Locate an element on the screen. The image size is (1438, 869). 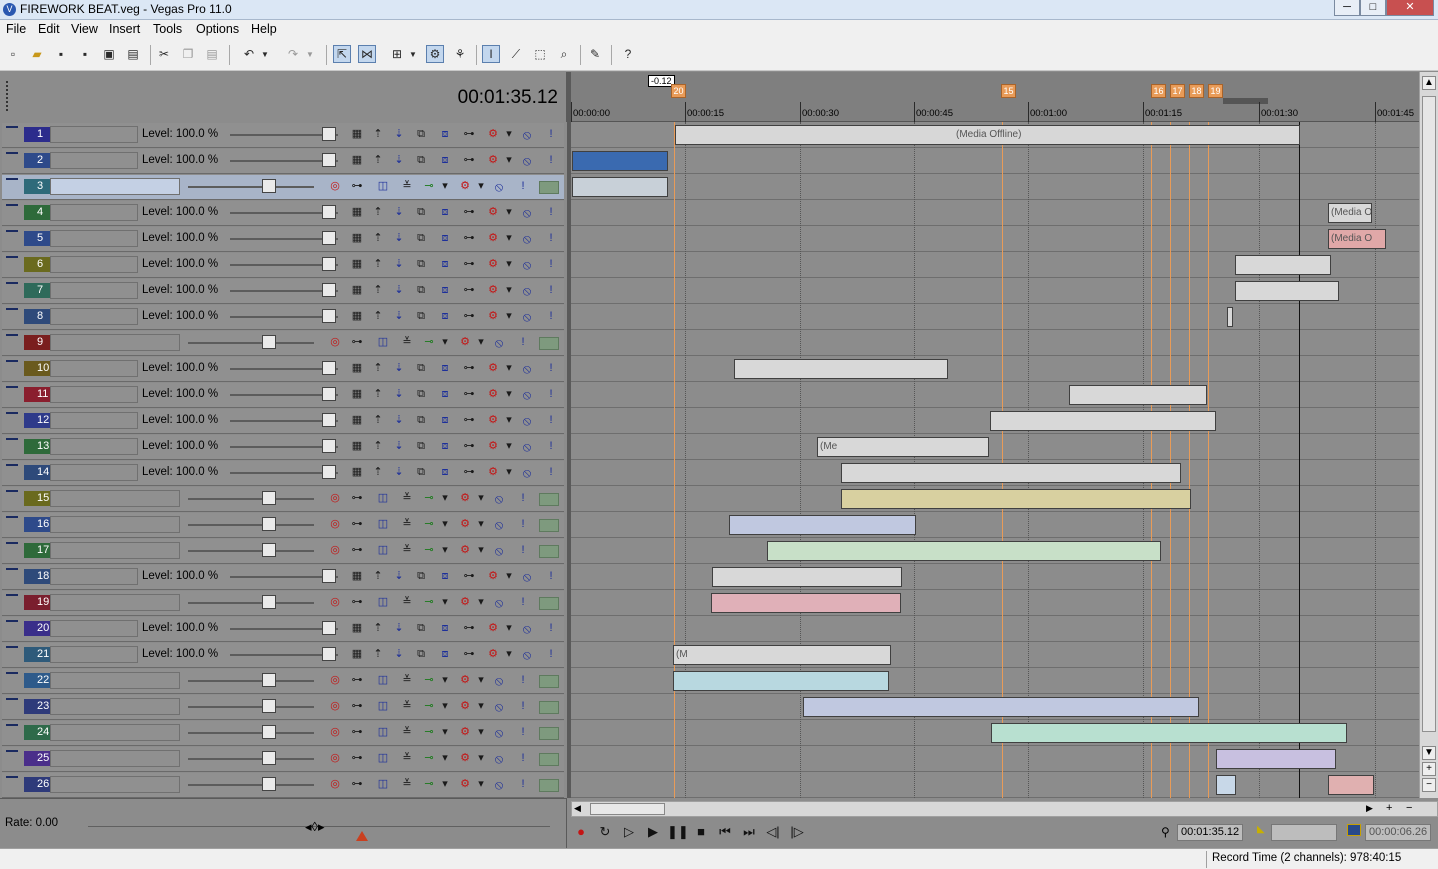
rate-slider-handle-icon: ◂◊▸ is located at coordinates (314, 827).